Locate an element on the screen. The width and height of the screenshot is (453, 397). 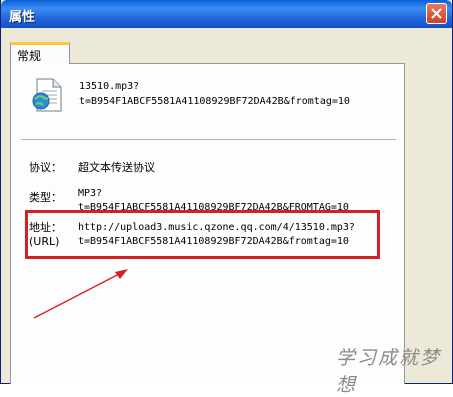
title-bar: 属性 is located at coordinates (226, 14).